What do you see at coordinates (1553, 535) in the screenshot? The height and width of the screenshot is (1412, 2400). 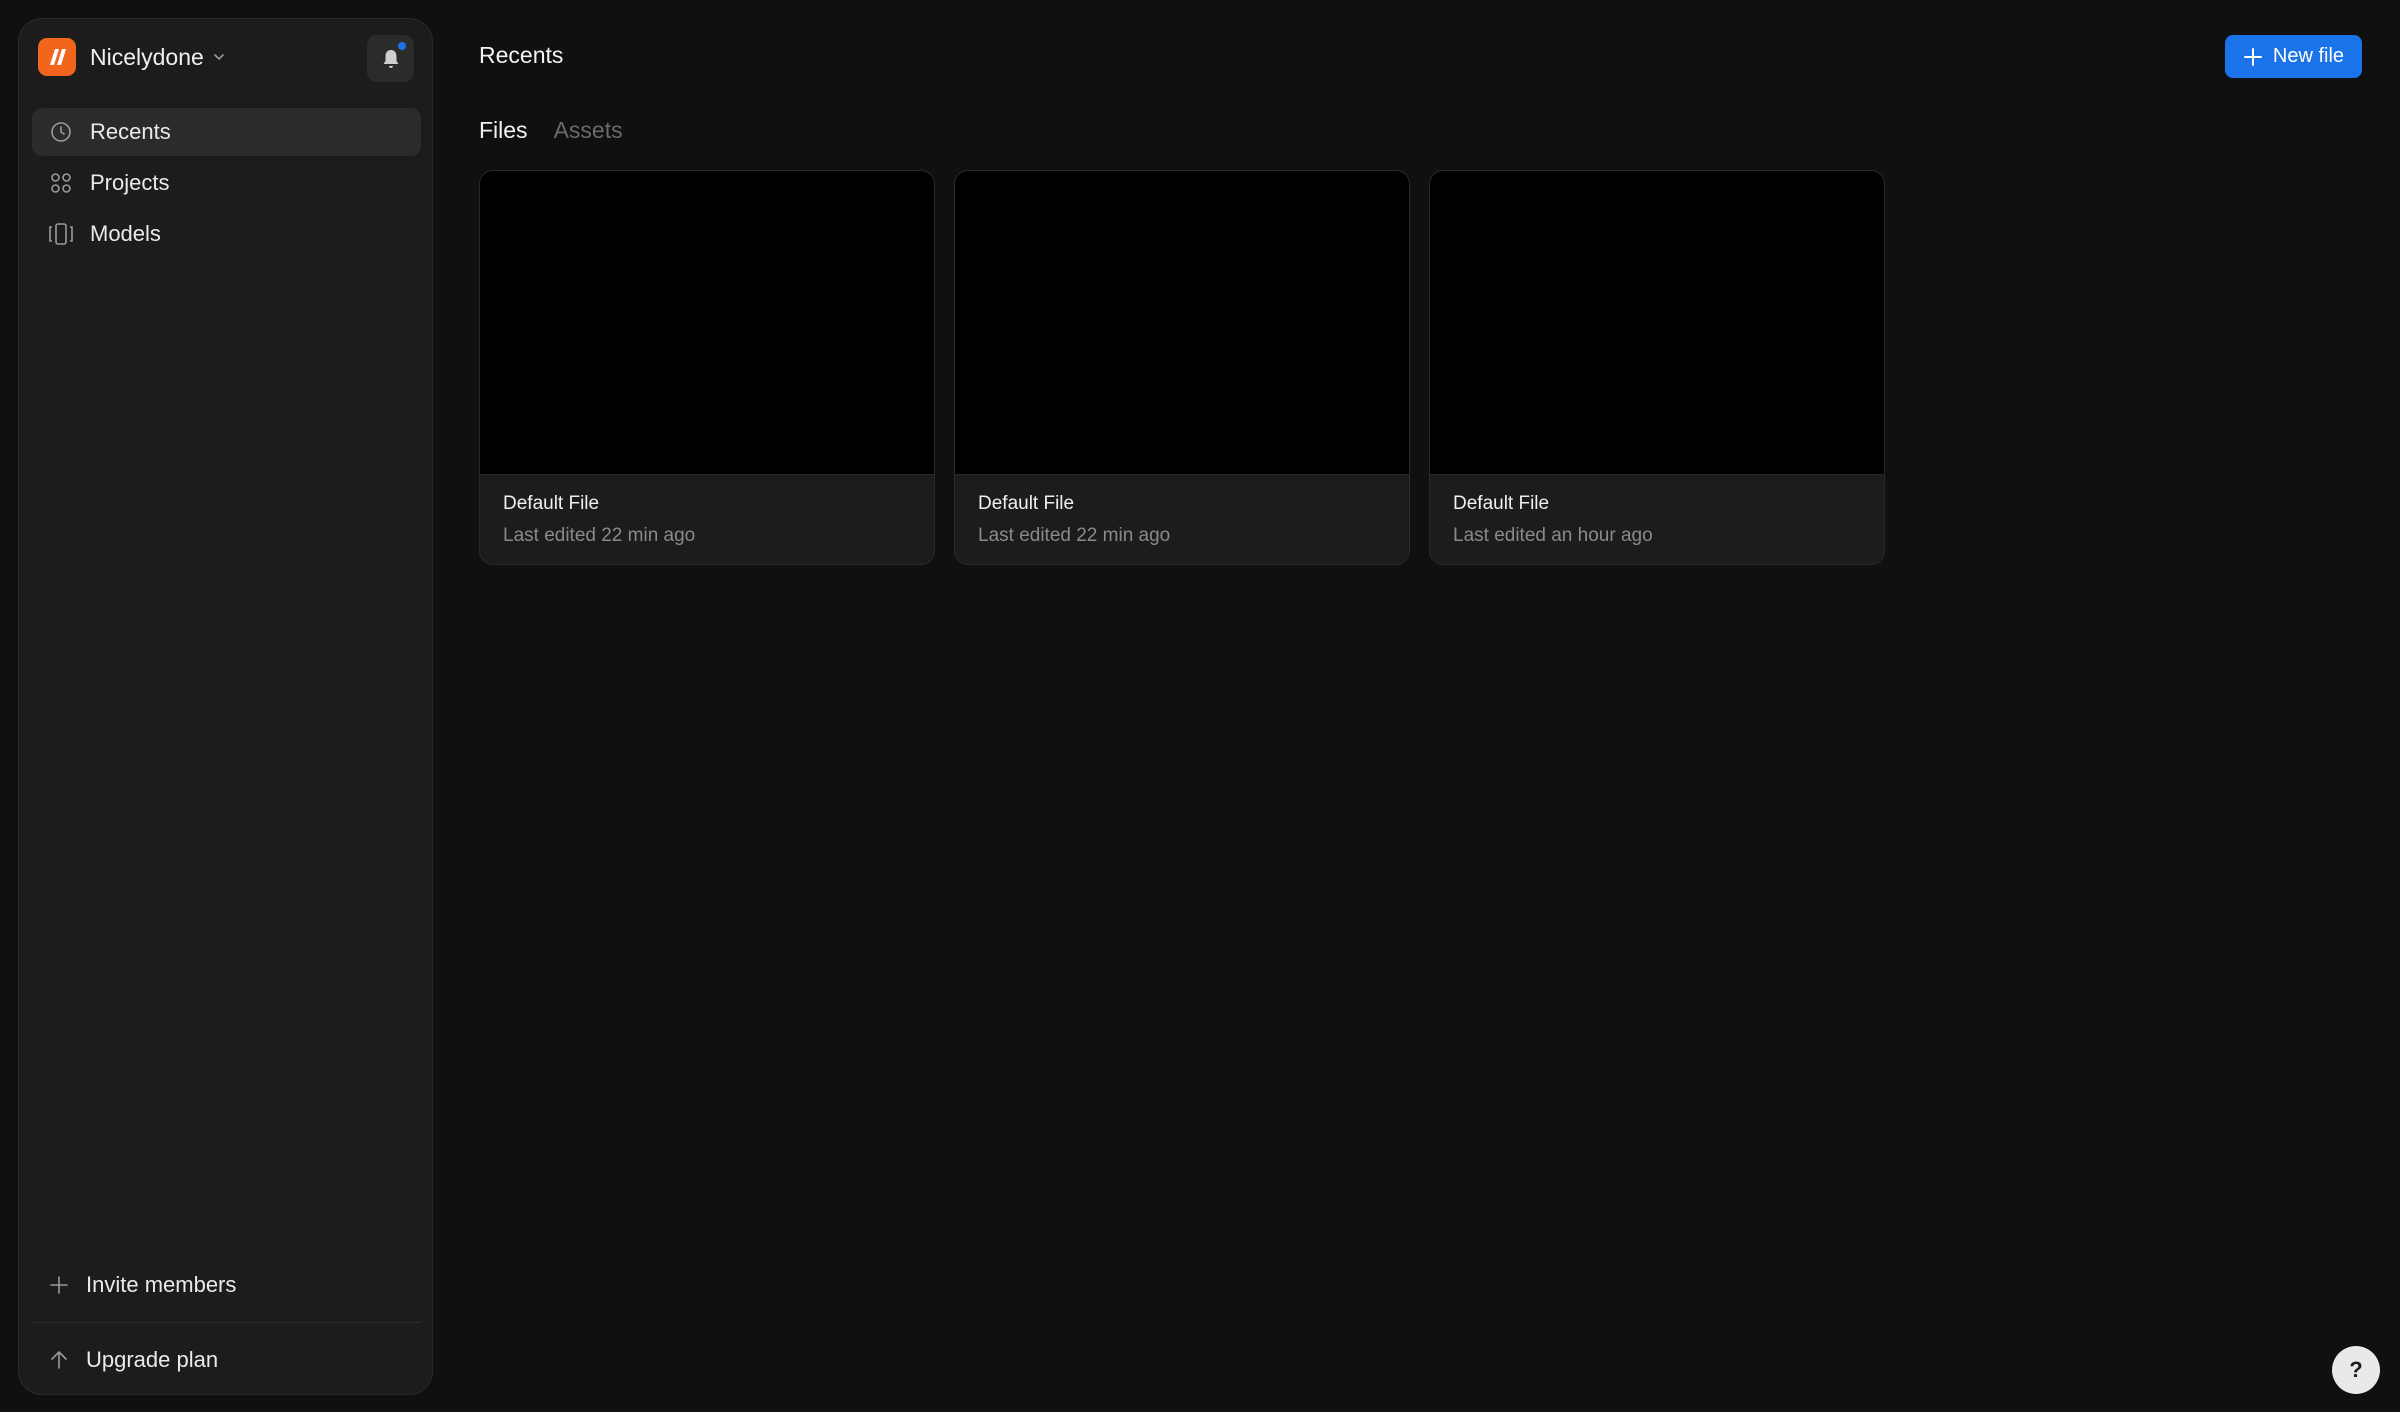 I see `file-last-edited: Last edited an hour ago` at bounding box center [1553, 535].